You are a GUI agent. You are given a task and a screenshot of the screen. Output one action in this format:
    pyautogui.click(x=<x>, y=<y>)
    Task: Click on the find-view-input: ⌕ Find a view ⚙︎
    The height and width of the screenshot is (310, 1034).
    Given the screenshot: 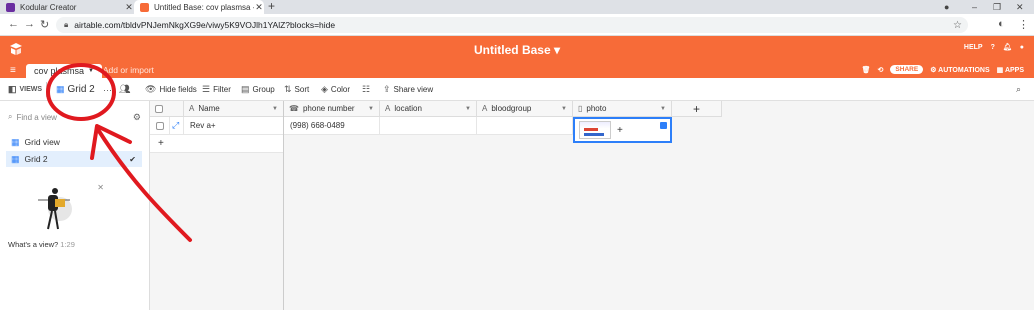 What is the action you would take?
    pyautogui.click(x=74, y=117)
    